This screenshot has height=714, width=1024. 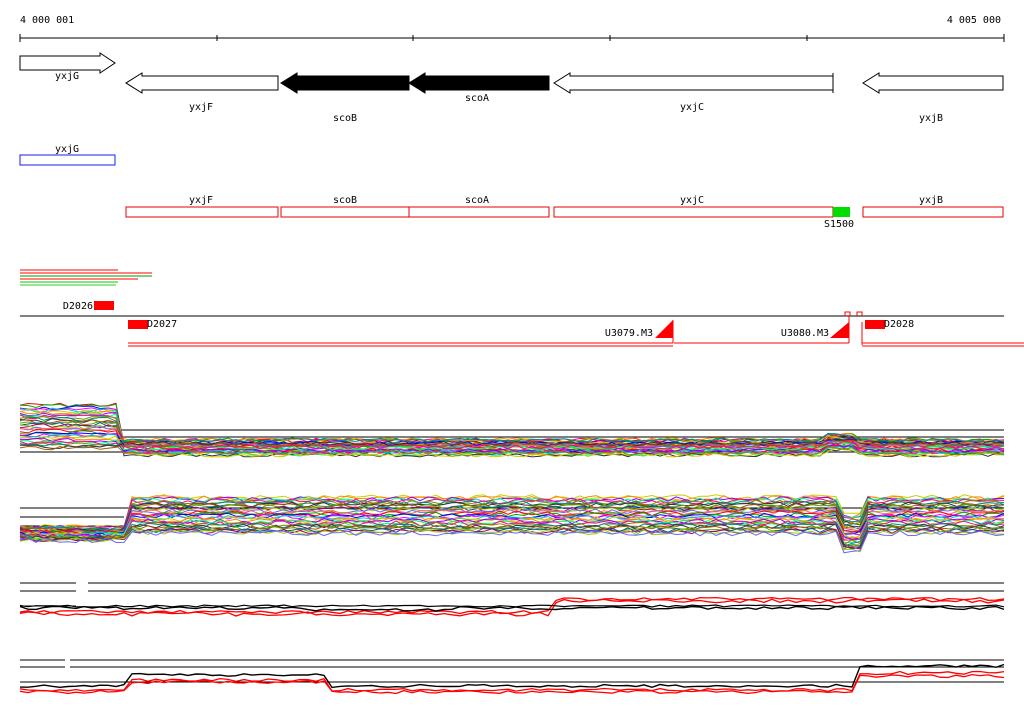 I want to click on feature-label-yxjC: yxjC, so click(x=692, y=200).